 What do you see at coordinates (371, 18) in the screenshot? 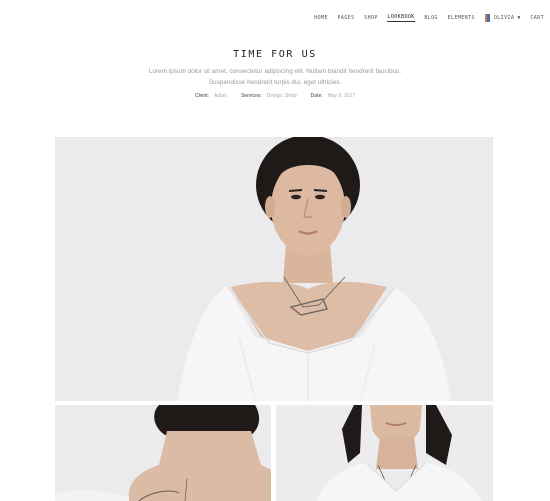
I see `nav-item-shop: SHOP` at bounding box center [371, 18].